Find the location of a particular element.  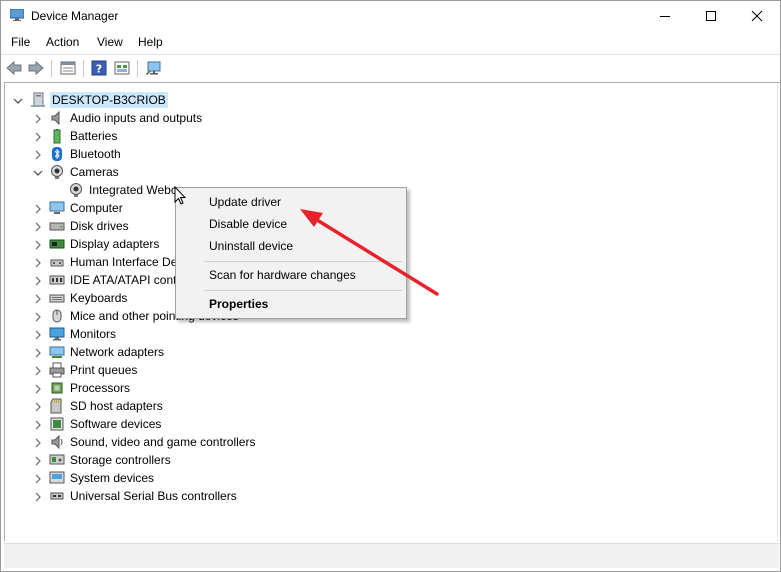

maximize-icon is located at coordinates (711, 16).